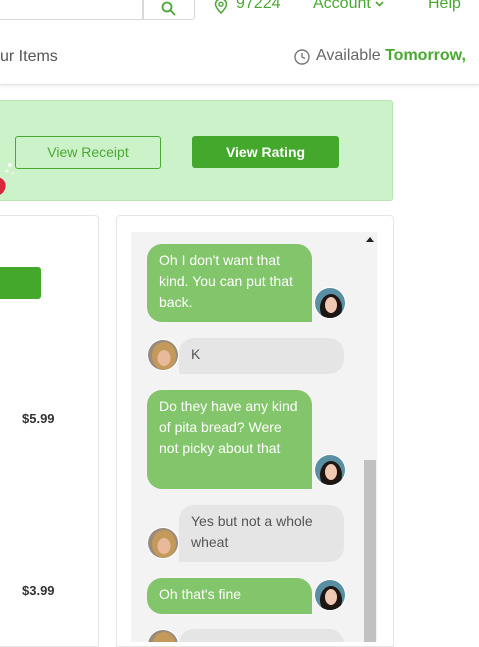 The height and width of the screenshot is (647, 479). Describe the element at coordinates (229, 596) in the screenshot. I see `shopper-message: Oh that's fine` at that location.